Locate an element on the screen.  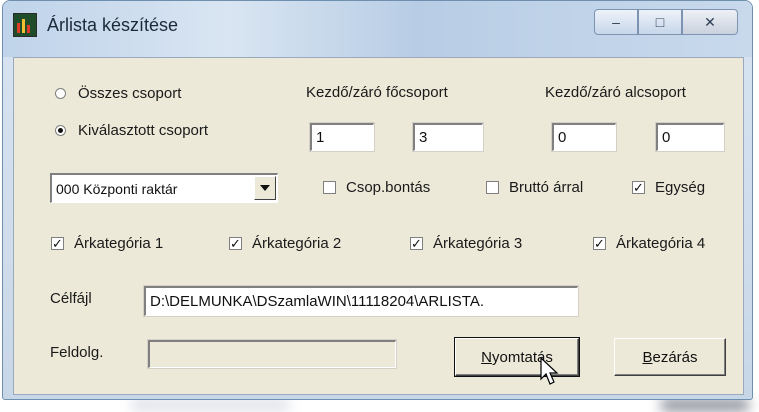
price-category-2-label: Árkategória 2 is located at coordinates (297, 243).